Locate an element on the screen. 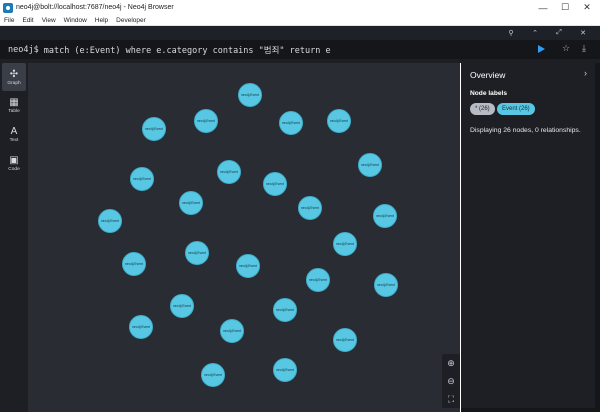  frame-toolbar: ⚲ ⌃ ⤢ ✕ is located at coordinates (300, 33).